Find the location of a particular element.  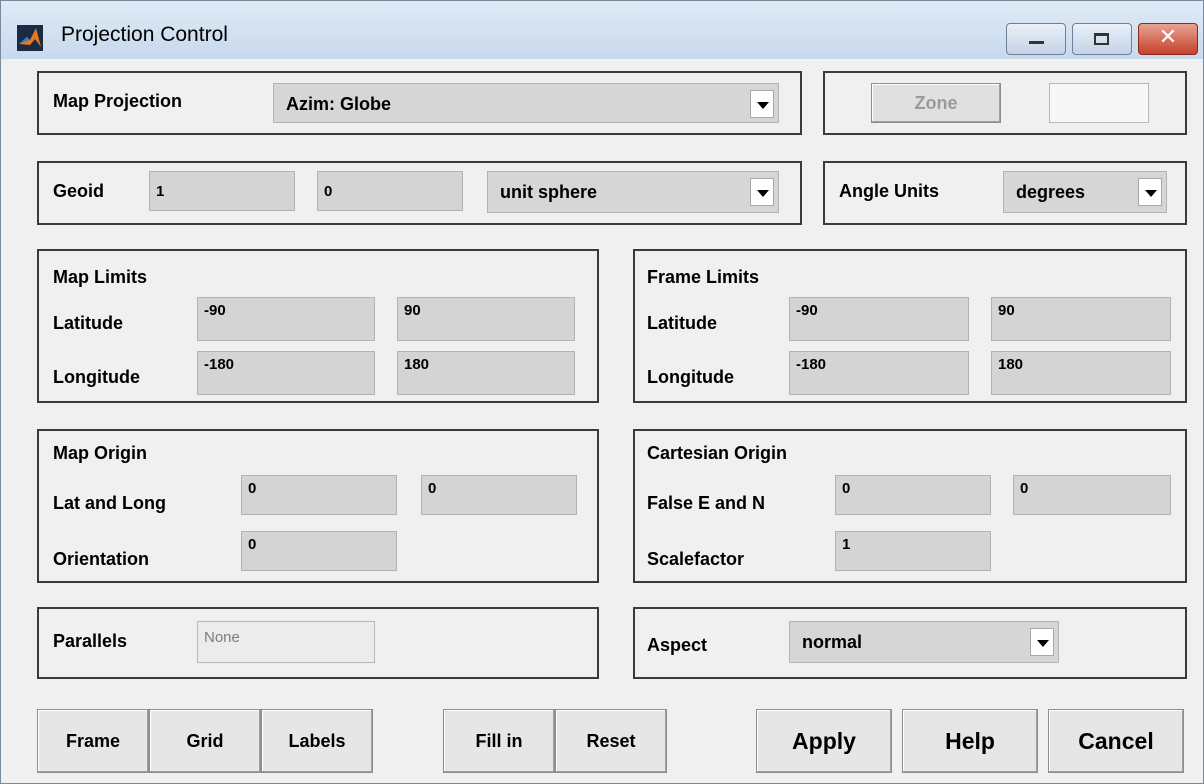

geoid-panel: Geoid 1 0 unit sphere is located at coordinates (419, 193).